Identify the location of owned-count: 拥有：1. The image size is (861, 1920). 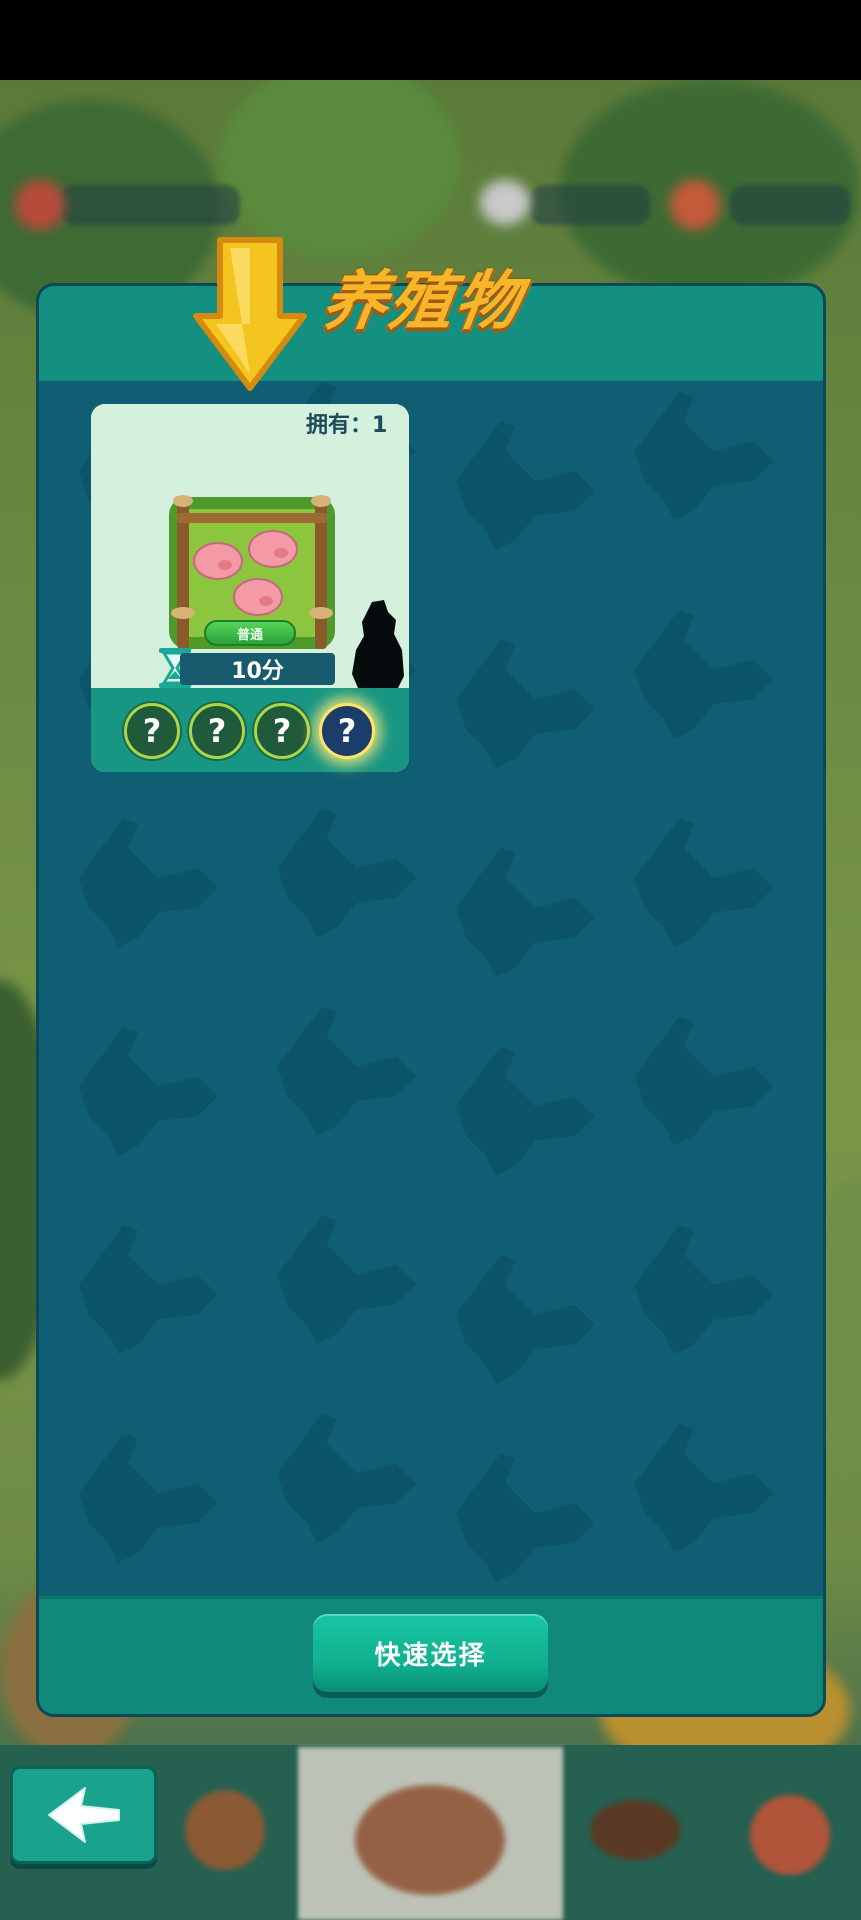
(347, 425).